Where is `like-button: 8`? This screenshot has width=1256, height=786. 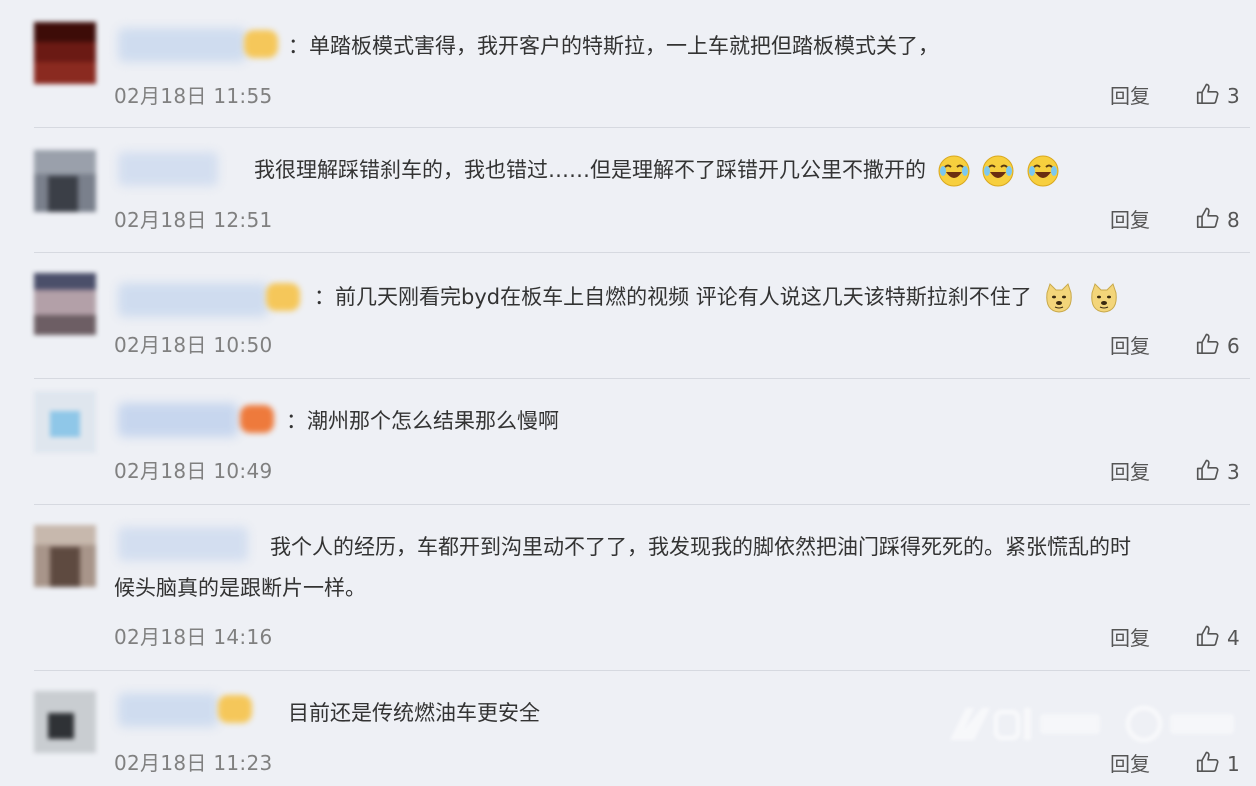
like-button: 8 is located at coordinates (1217, 220).